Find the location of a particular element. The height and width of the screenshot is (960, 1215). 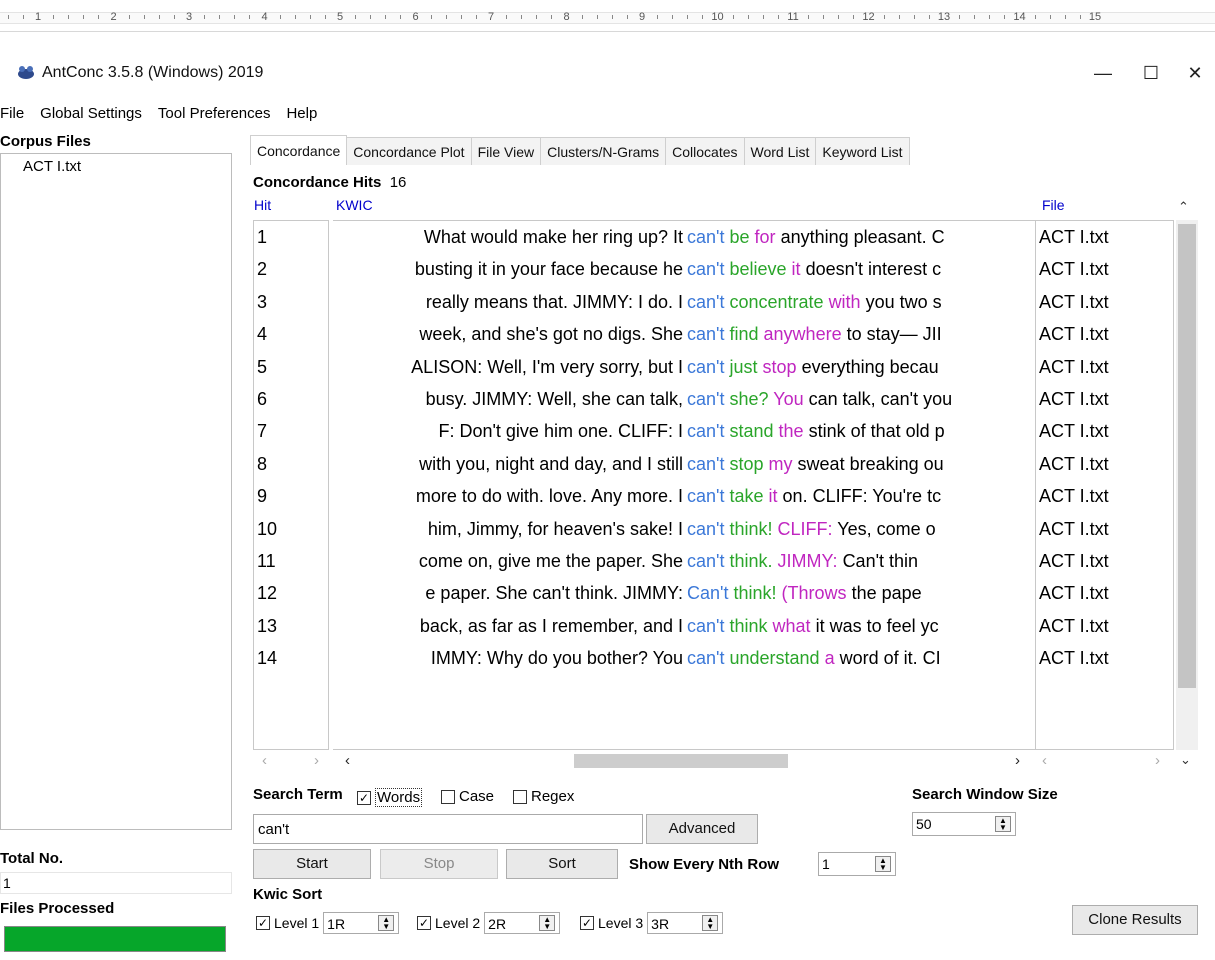

sort-level-1: ✓ Level 1 1R ▲ ▼ is located at coordinates (328, 923).